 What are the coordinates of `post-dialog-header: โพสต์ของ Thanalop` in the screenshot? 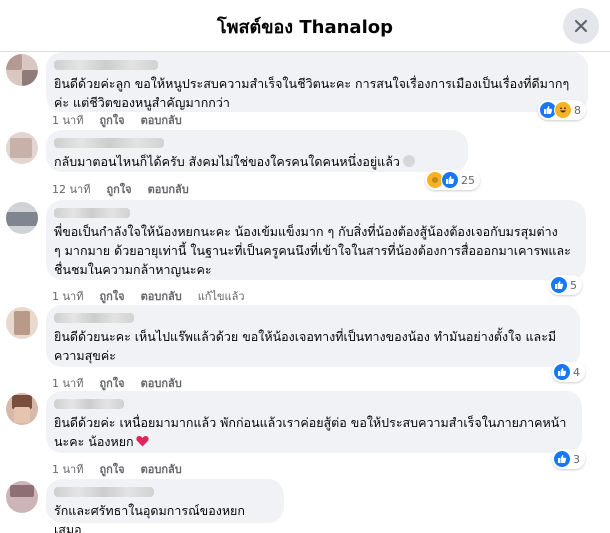 It's located at (305, 26).